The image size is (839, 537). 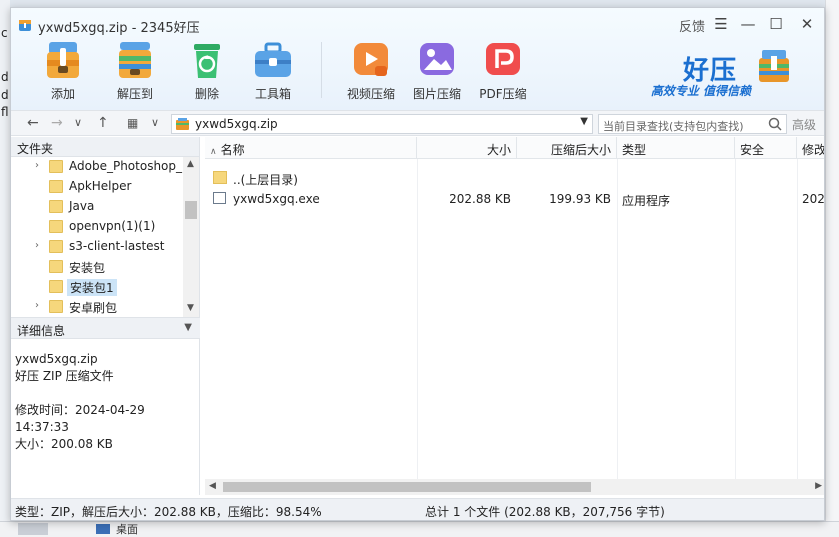 I want to click on tree-item-openvpn: openvpn(1)(1), so click(x=97, y=227).